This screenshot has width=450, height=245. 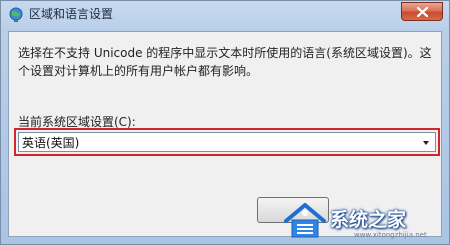 I want to click on watermark: 系统之家 www.xitongzhijia.net, so click(x=366, y=221).